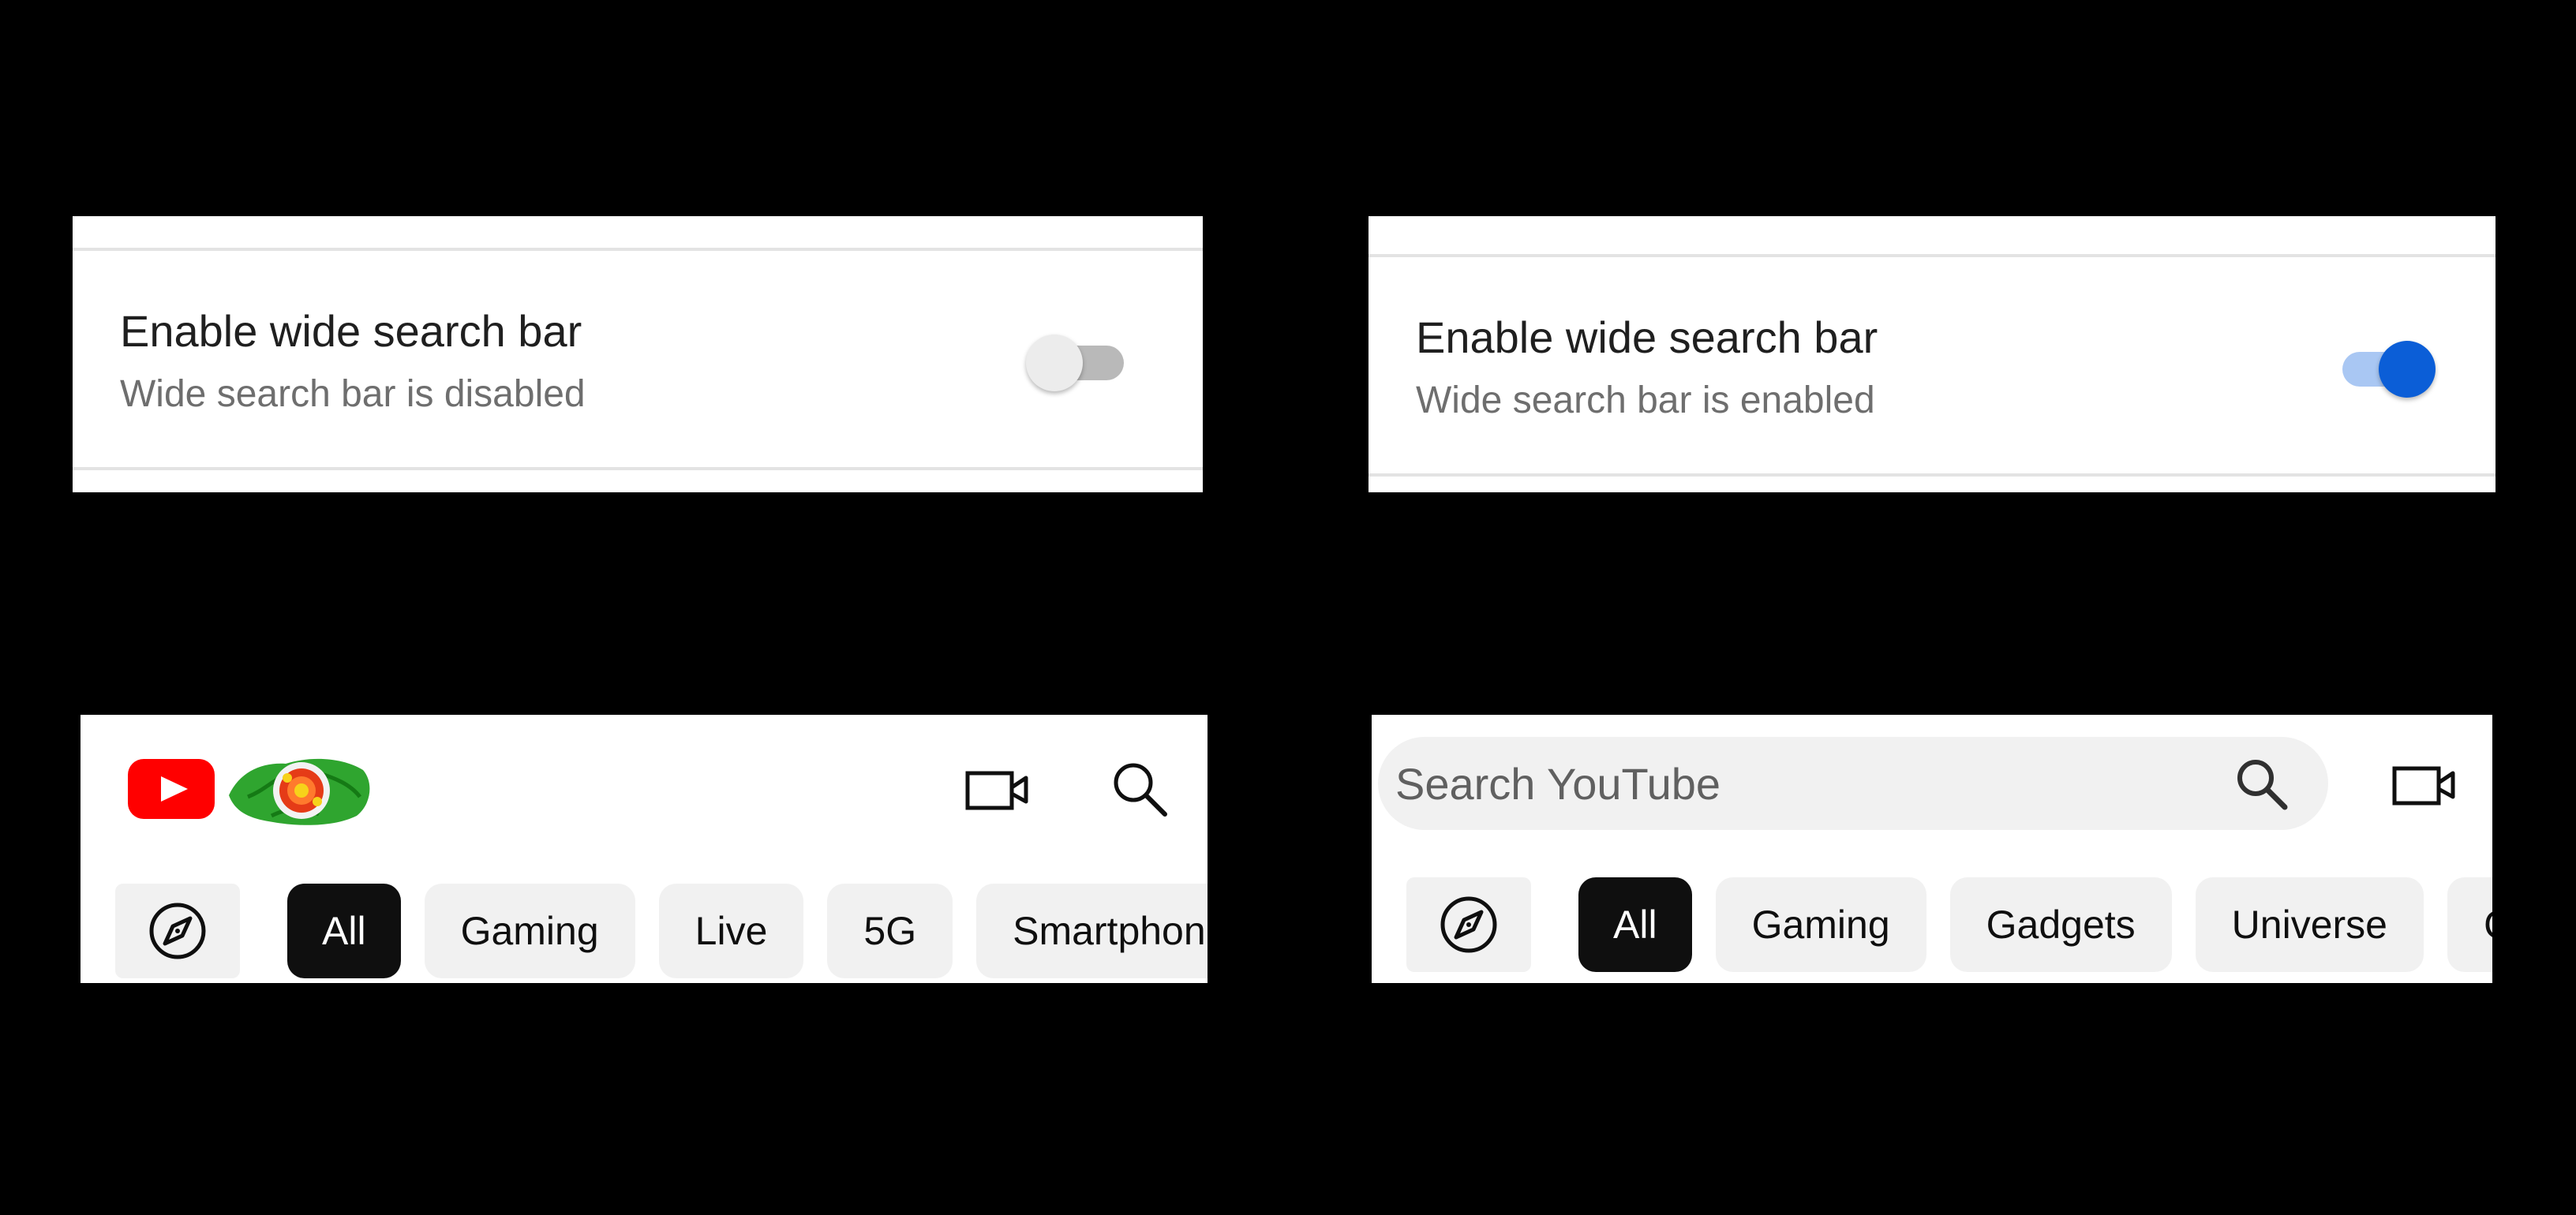 The width and height of the screenshot is (2576, 1215). Describe the element at coordinates (890, 931) in the screenshot. I see `chip-5g: 5G` at that location.